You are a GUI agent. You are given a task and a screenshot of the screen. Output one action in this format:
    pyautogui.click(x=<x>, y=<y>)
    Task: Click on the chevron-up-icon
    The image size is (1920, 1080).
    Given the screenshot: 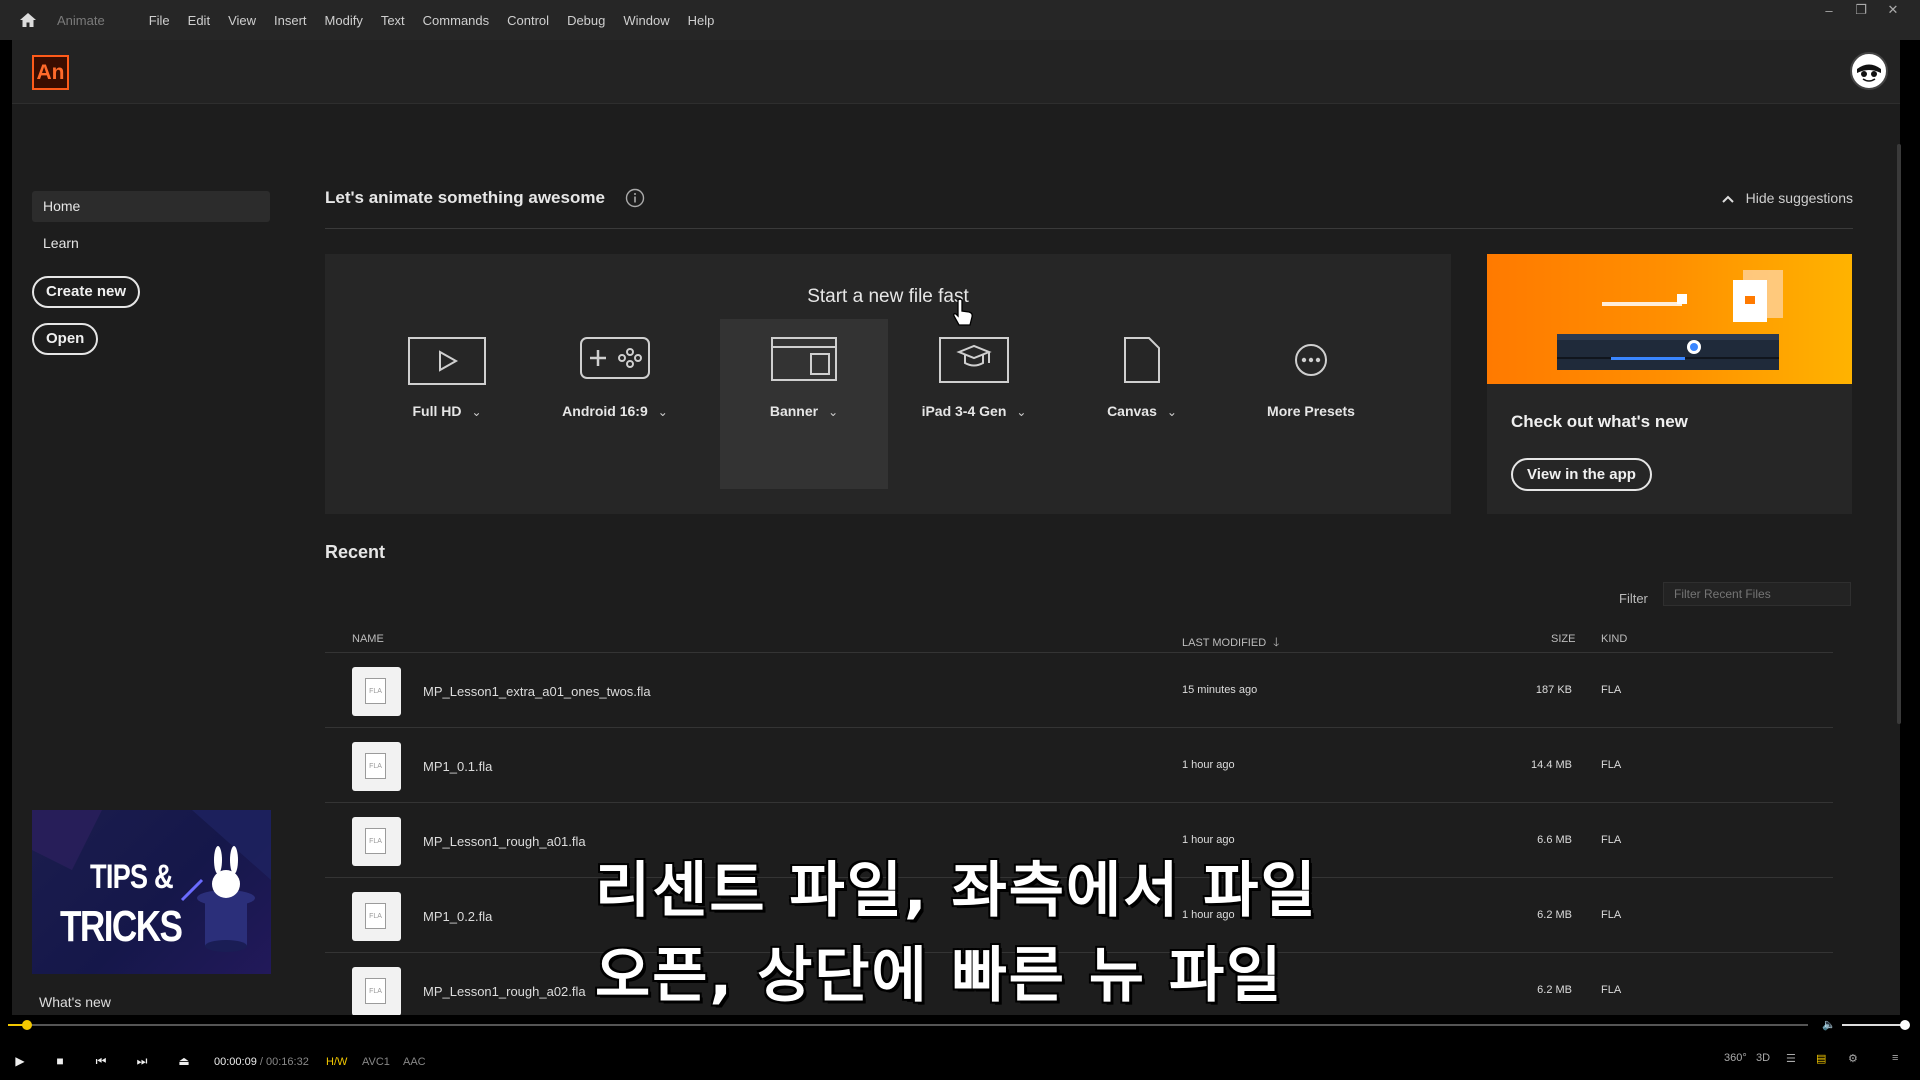 What is the action you would take?
    pyautogui.click(x=1727, y=198)
    